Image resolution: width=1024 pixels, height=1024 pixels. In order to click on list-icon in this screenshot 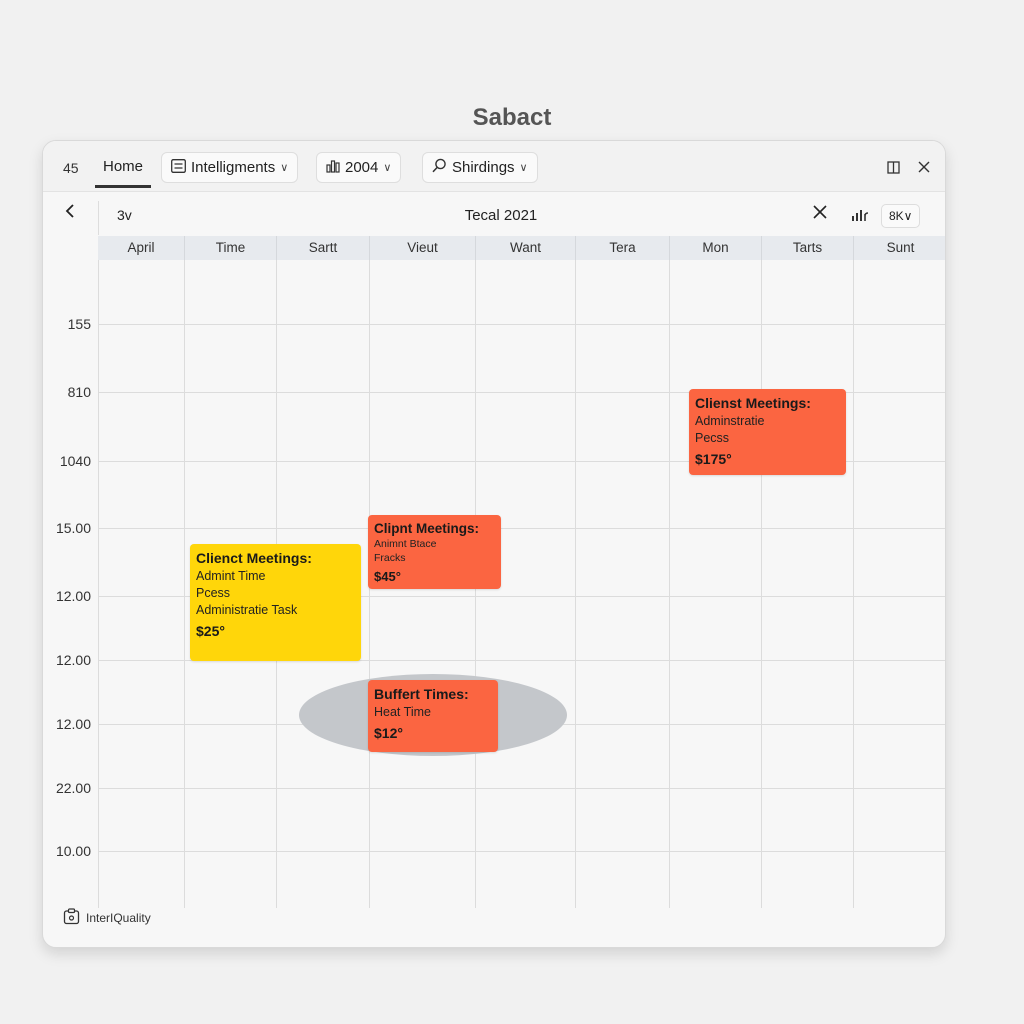, I will do `click(178, 167)`.